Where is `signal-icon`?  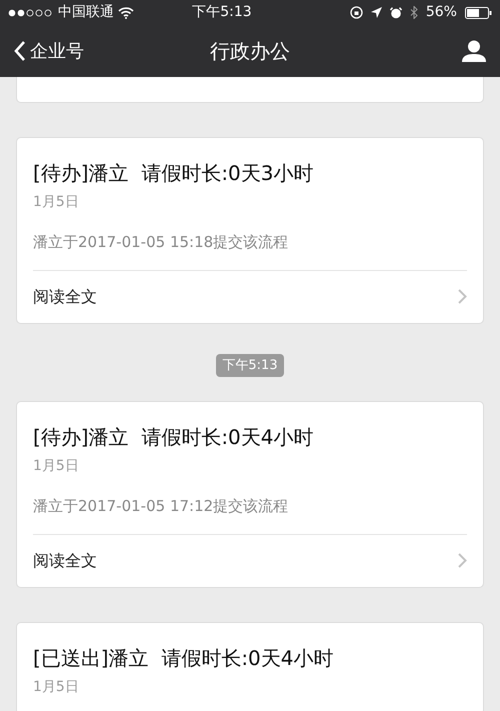 signal-icon is located at coordinates (31, 12).